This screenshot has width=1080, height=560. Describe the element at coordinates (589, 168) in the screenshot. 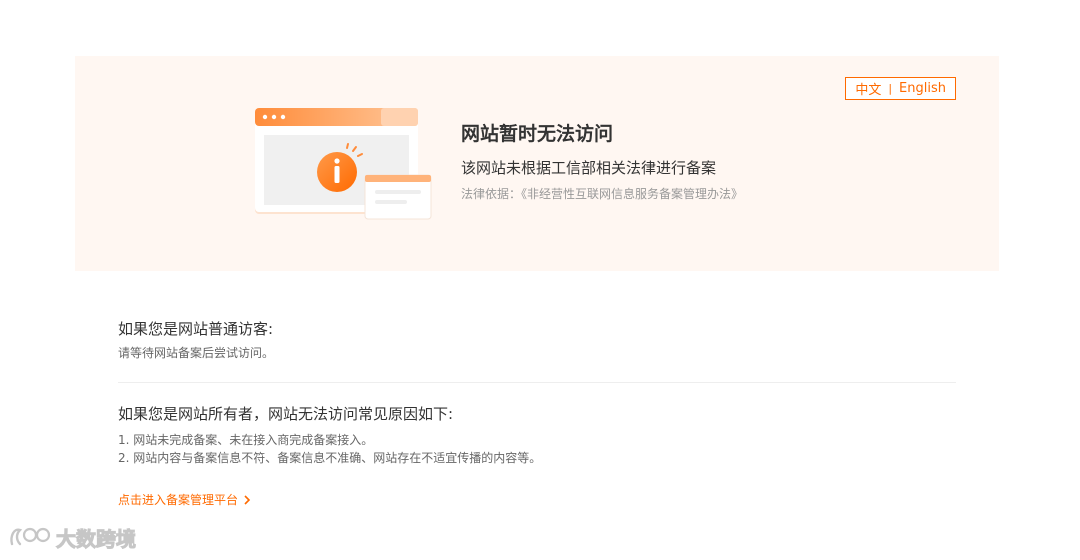

I see `page-subtitle: 该网站未根据工信部相关法律进行备案` at that location.